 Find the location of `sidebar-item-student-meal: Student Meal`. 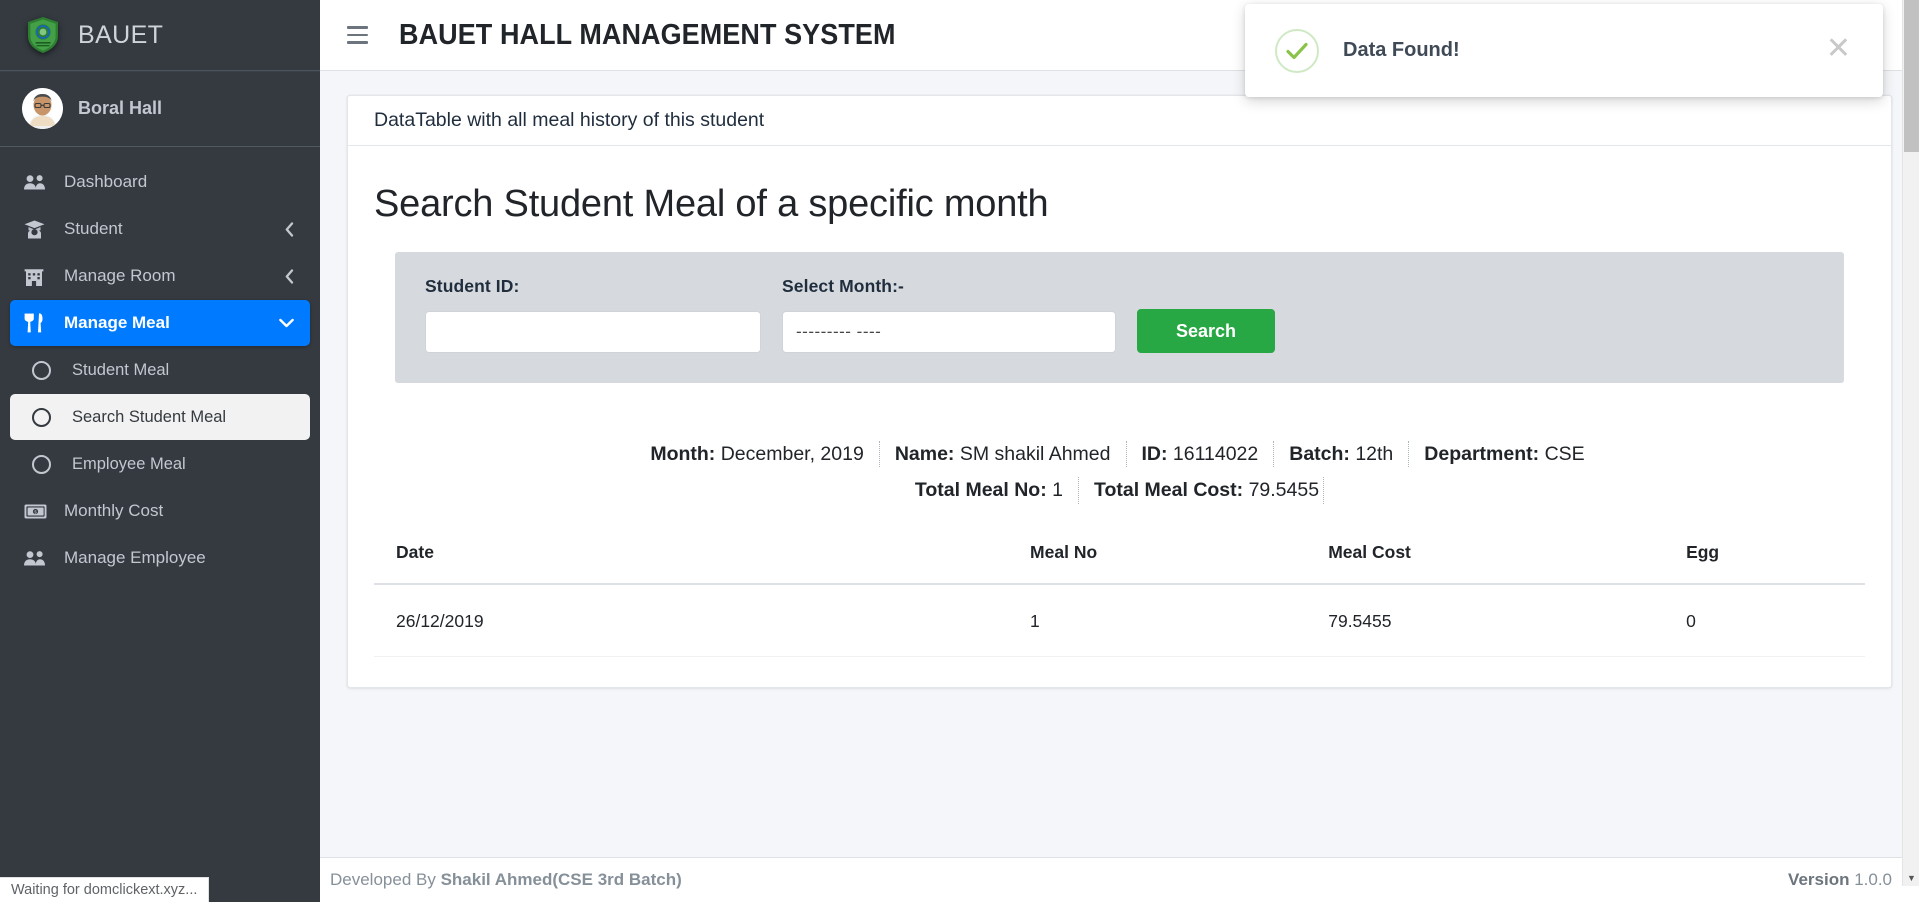

sidebar-item-student-meal: Student Meal is located at coordinates (160, 370).